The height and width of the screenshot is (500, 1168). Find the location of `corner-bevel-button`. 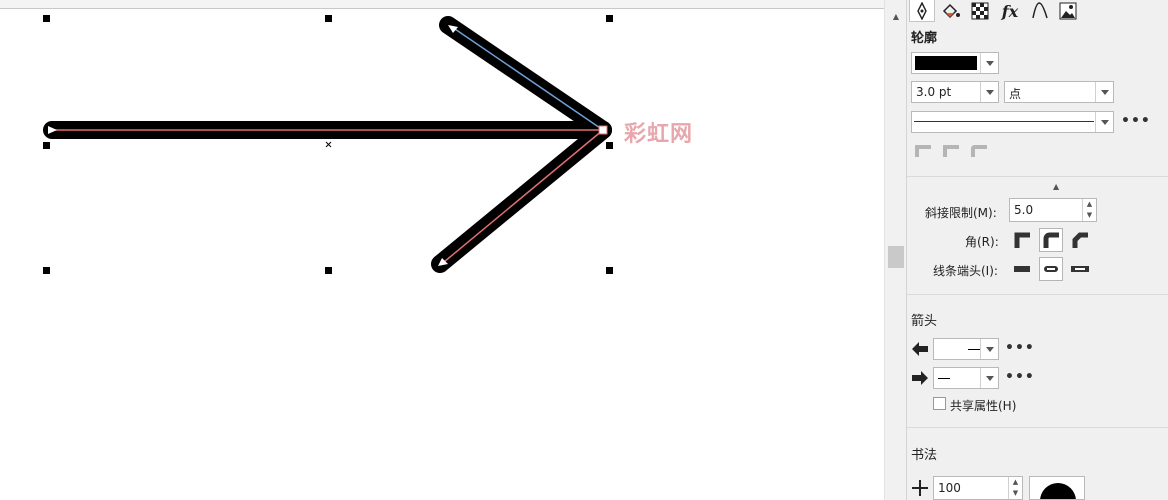

corner-bevel-button is located at coordinates (1080, 240).